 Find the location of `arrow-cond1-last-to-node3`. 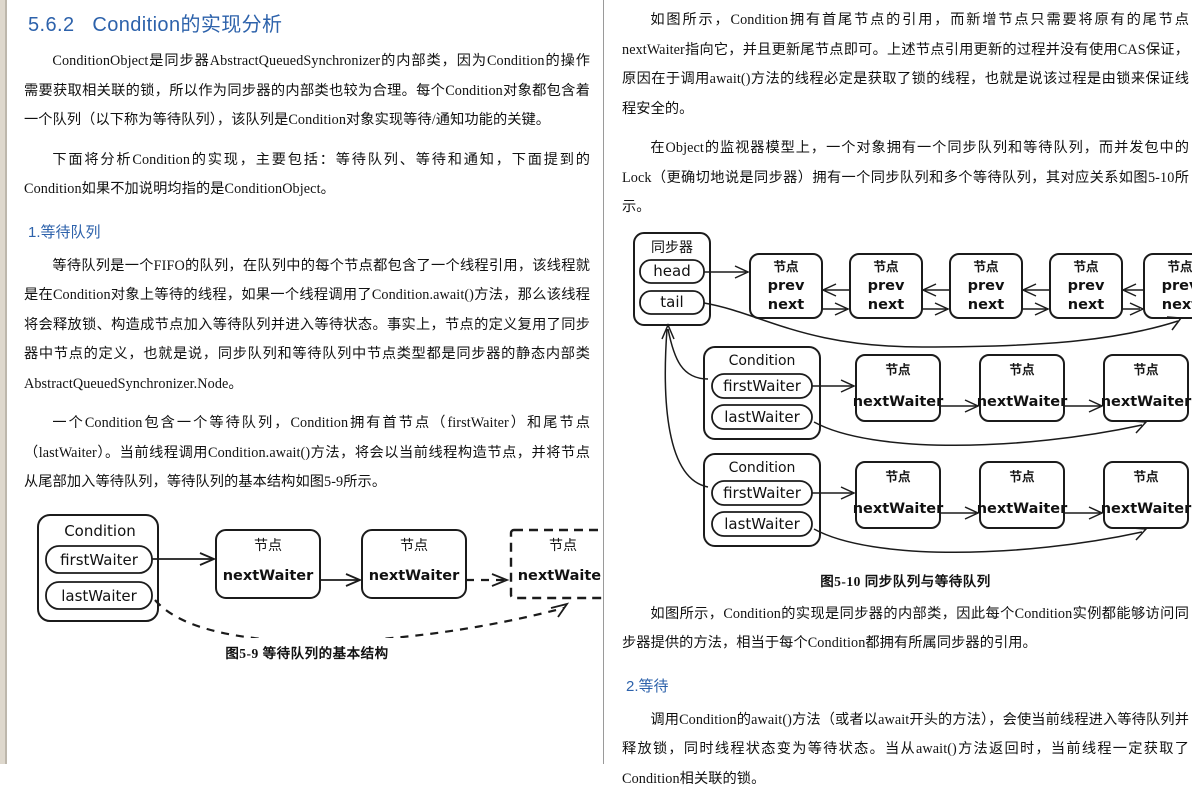

arrow-cond1-last-to-node3 is located at coordinates (978, 433).